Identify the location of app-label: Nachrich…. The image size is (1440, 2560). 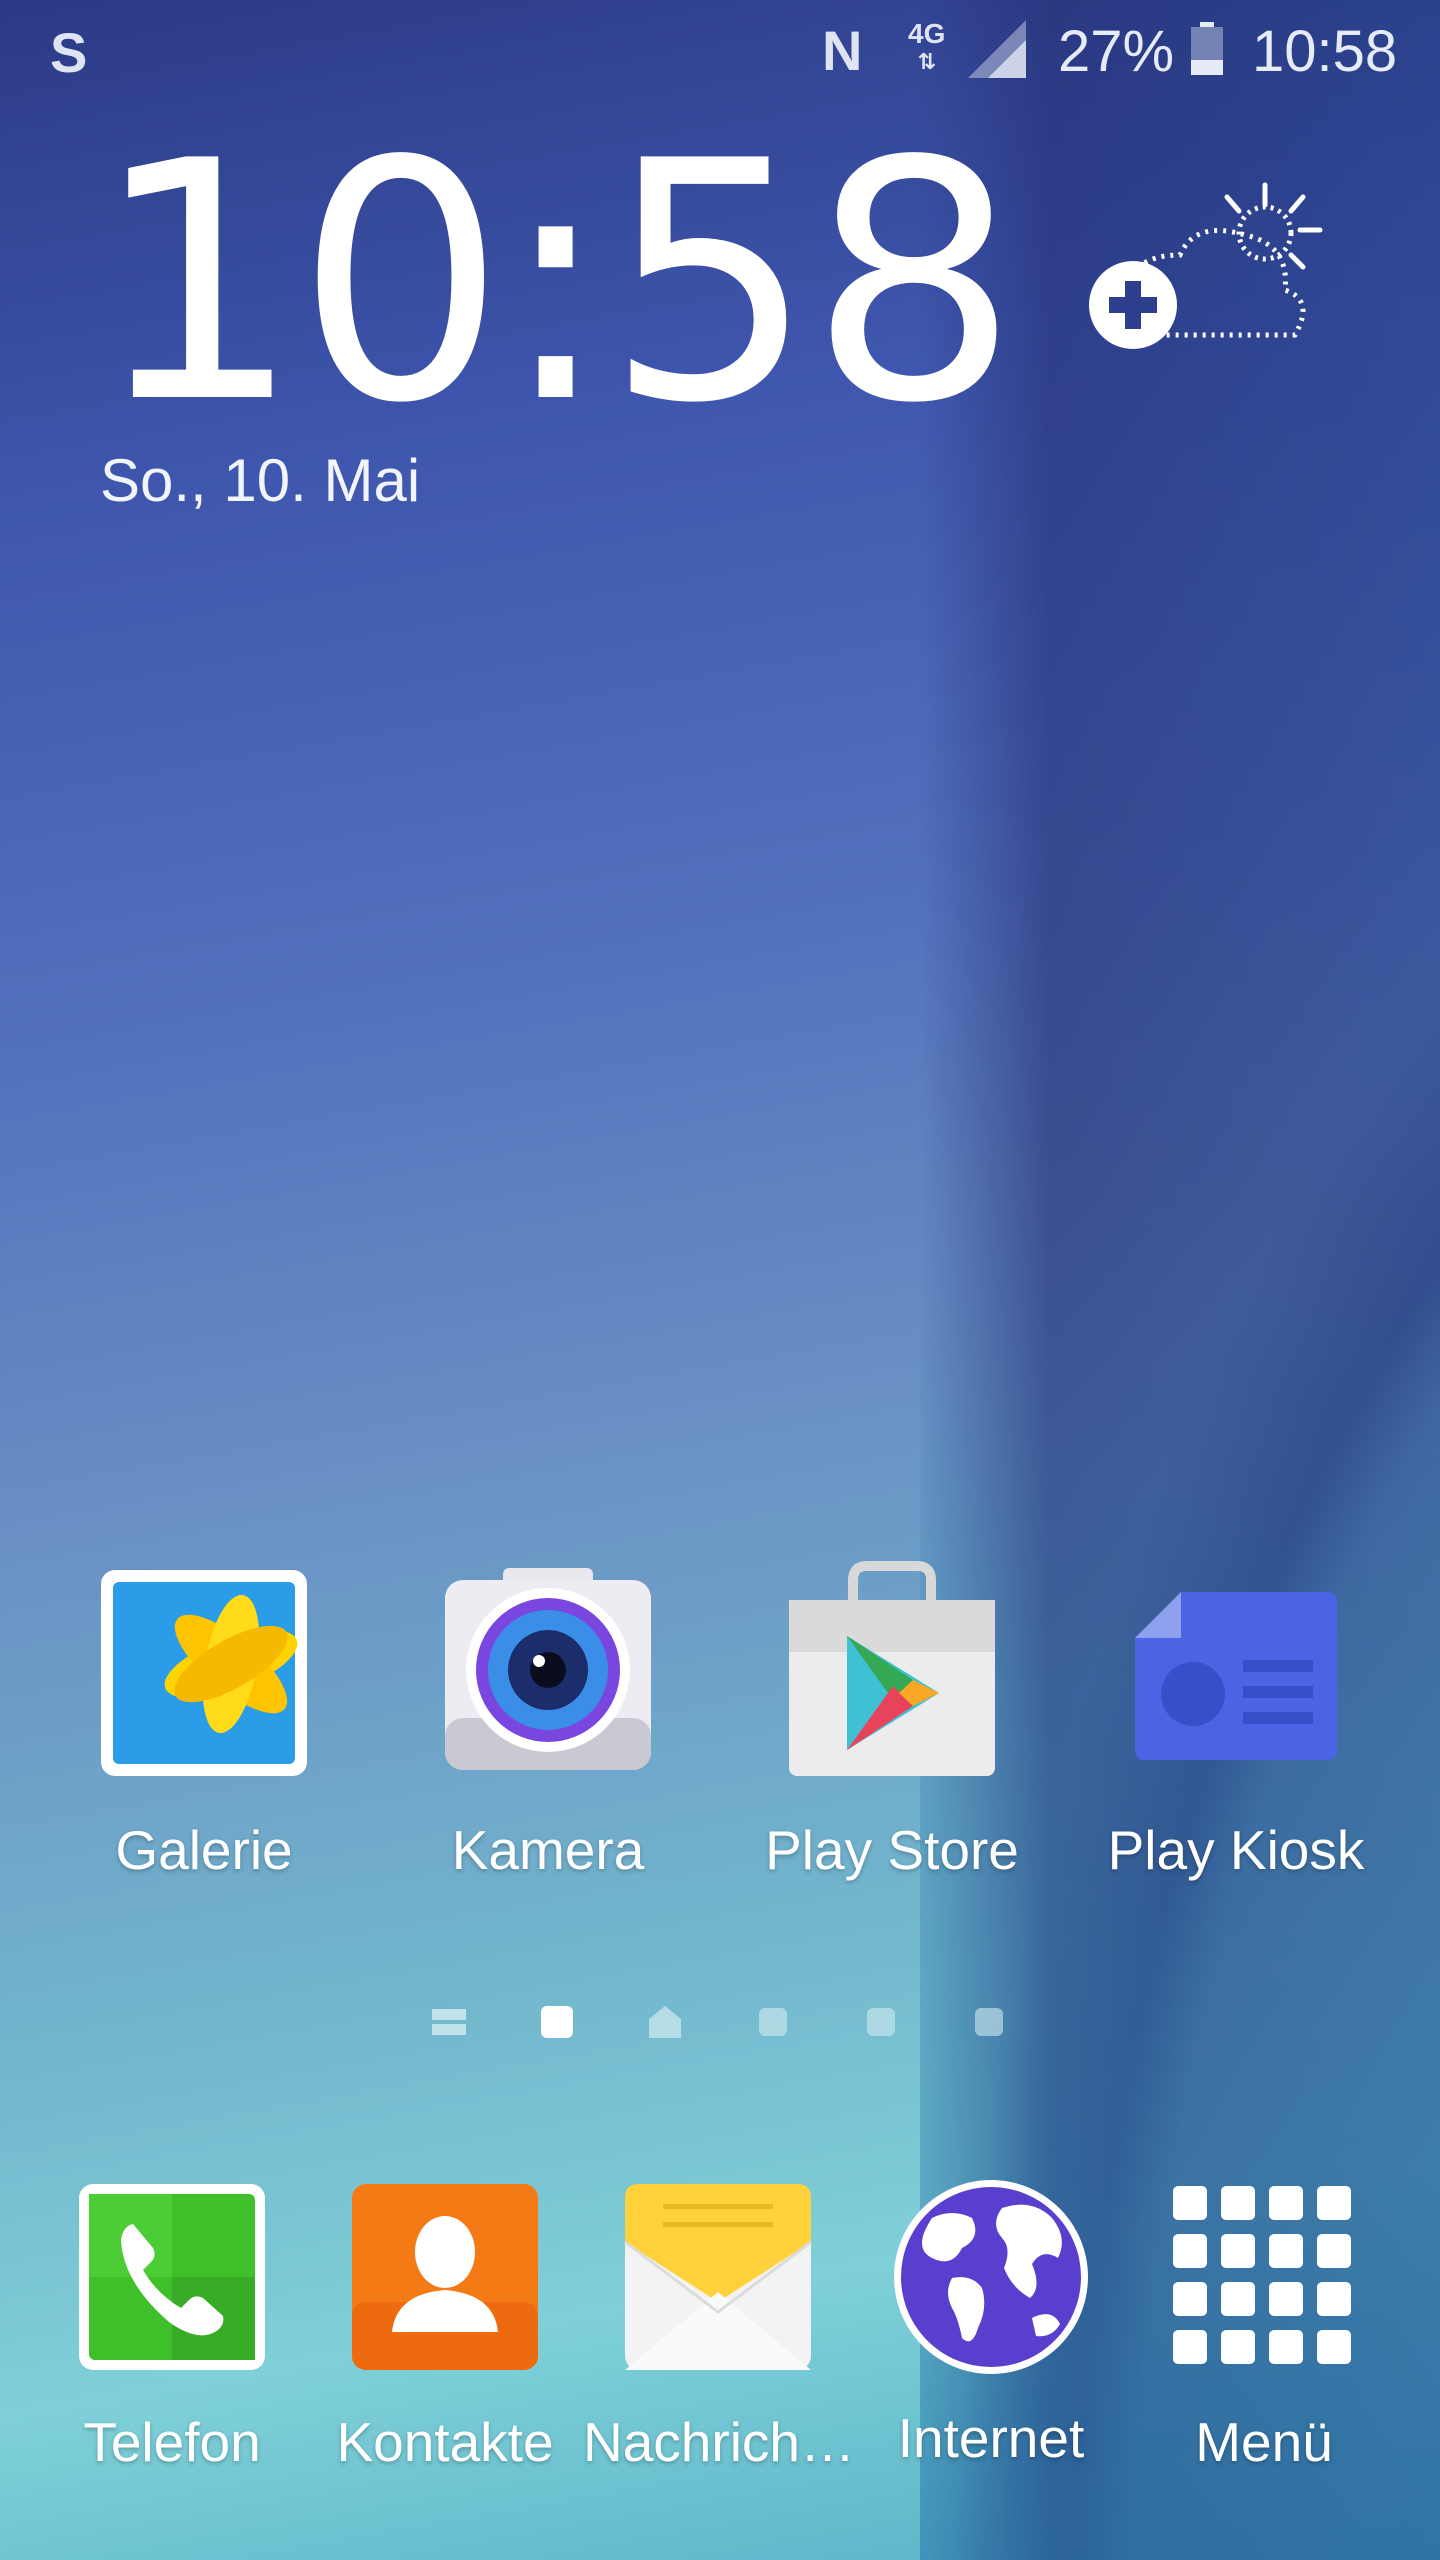
(719, 2442).